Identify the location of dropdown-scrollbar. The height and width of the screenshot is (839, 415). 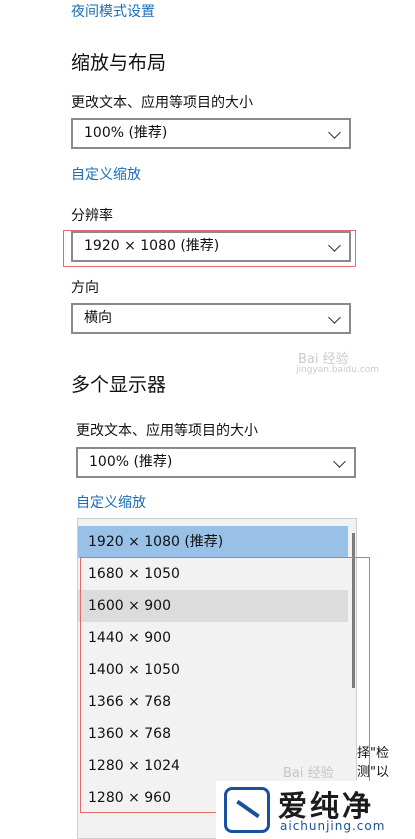
(353, 610).